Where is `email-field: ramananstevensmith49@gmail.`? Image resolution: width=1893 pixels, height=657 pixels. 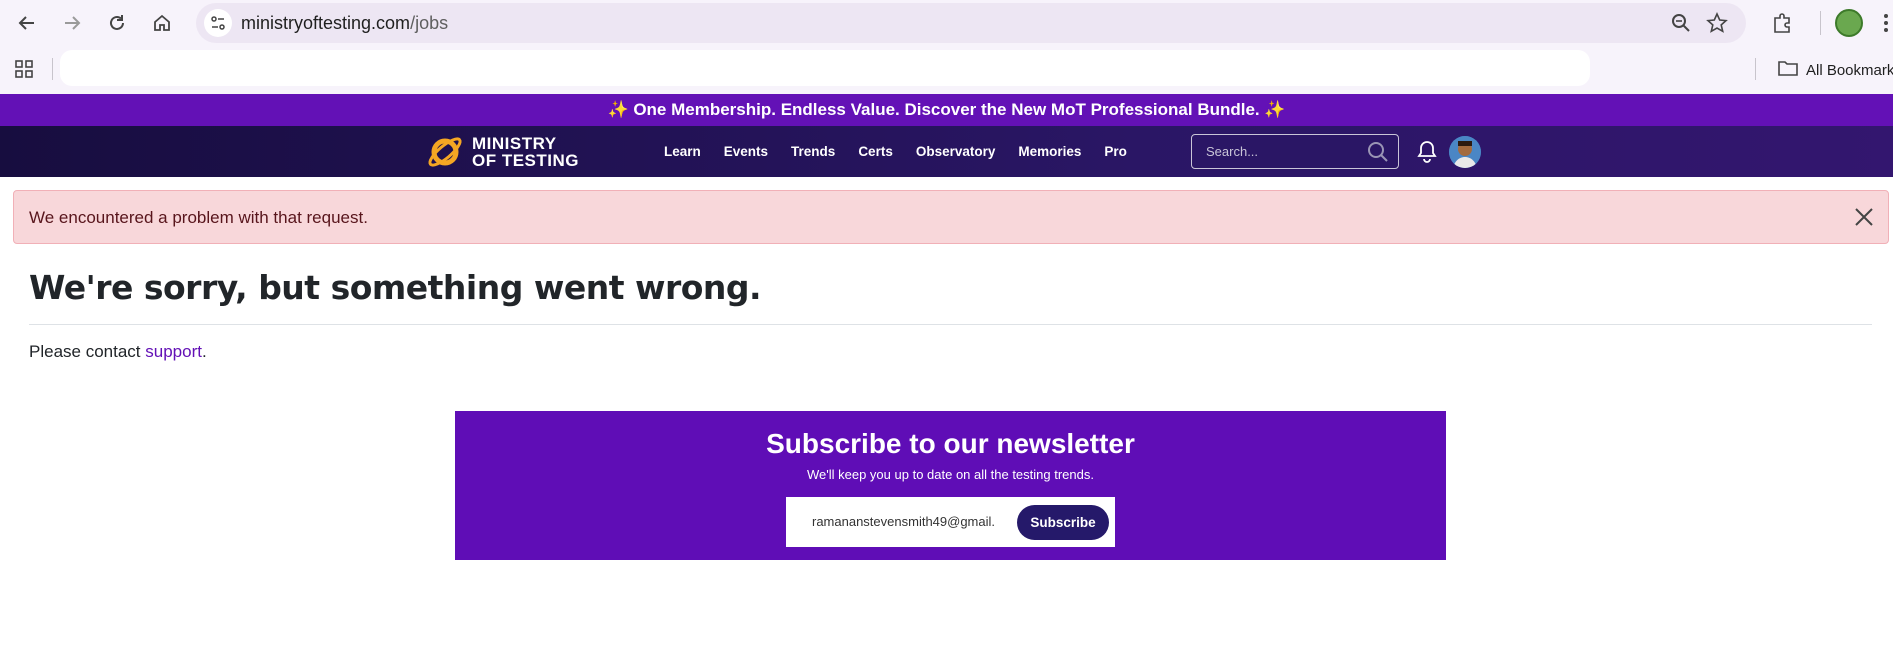 email-field: ramananstevensmith49@gmail. is located at coordinates (907, 521).